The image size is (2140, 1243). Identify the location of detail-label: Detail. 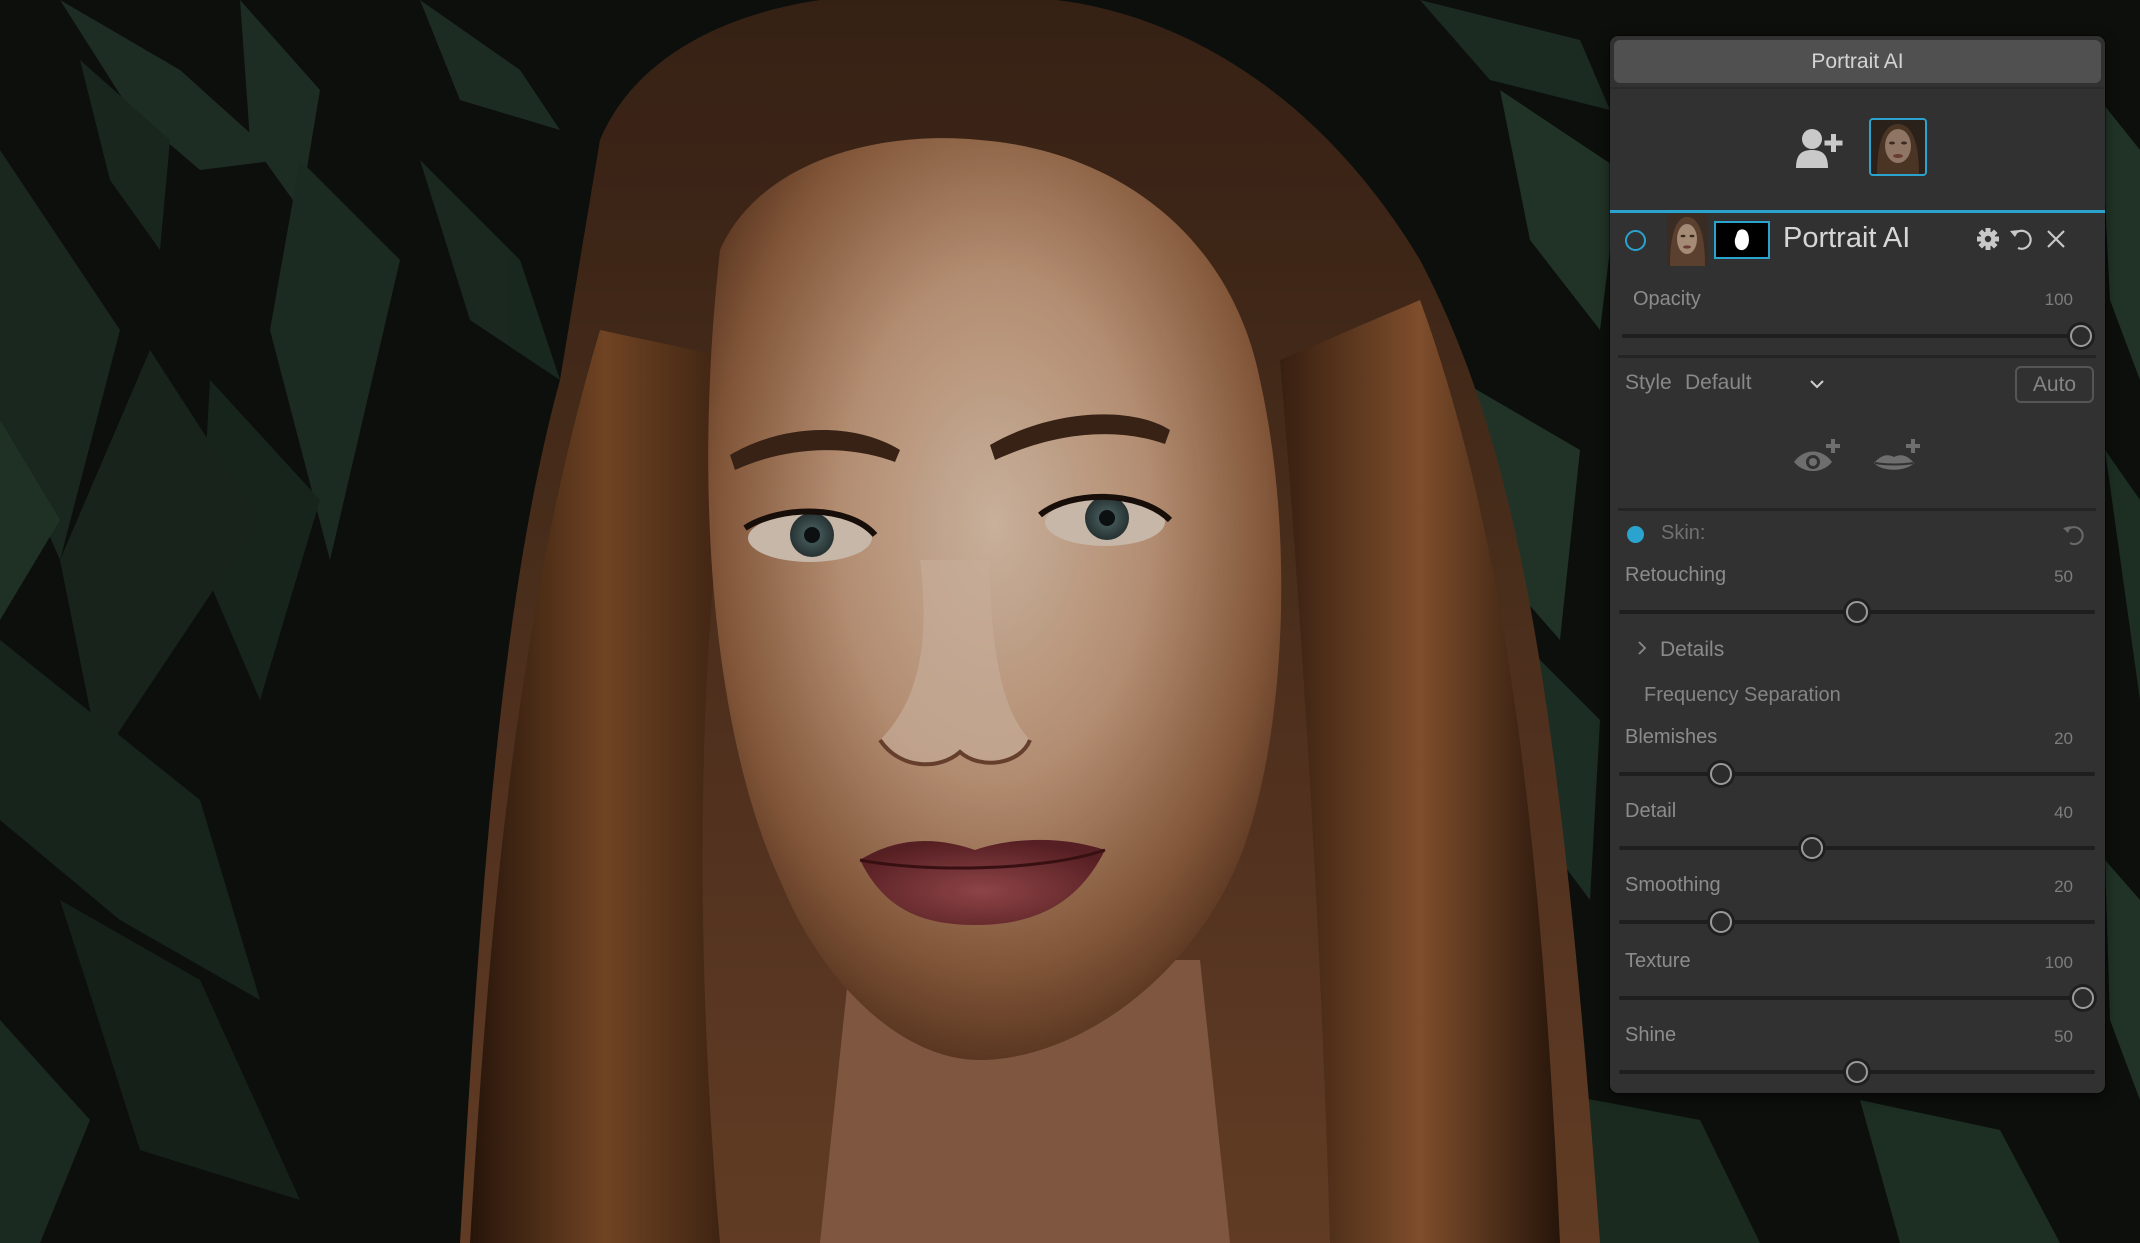
(1651, 811).